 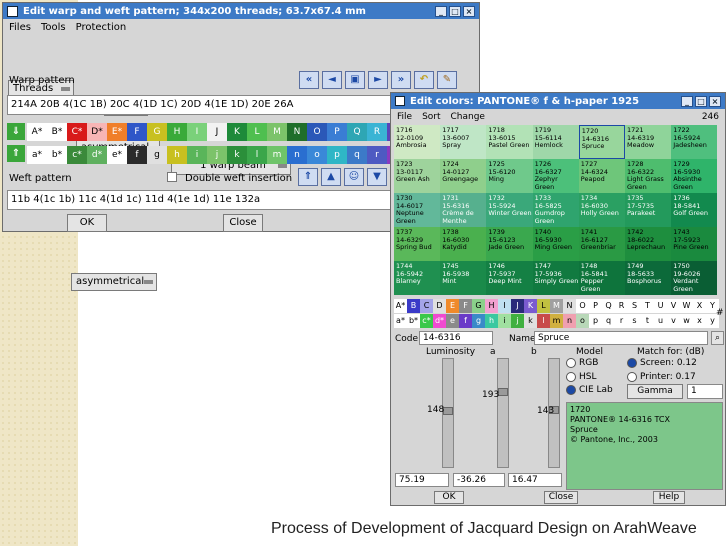 I want to click on palette-color-cell: i, so click(x=197, y=155).